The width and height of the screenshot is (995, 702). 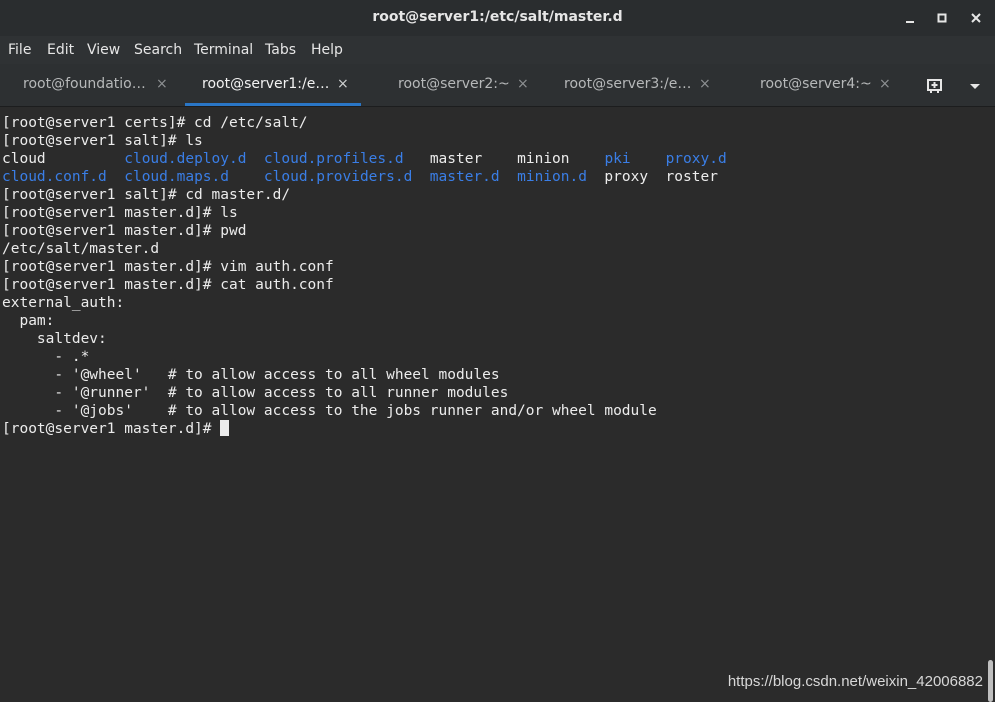 I want to click on ls-entry-dir: master.d, so click(x=464, y=177).